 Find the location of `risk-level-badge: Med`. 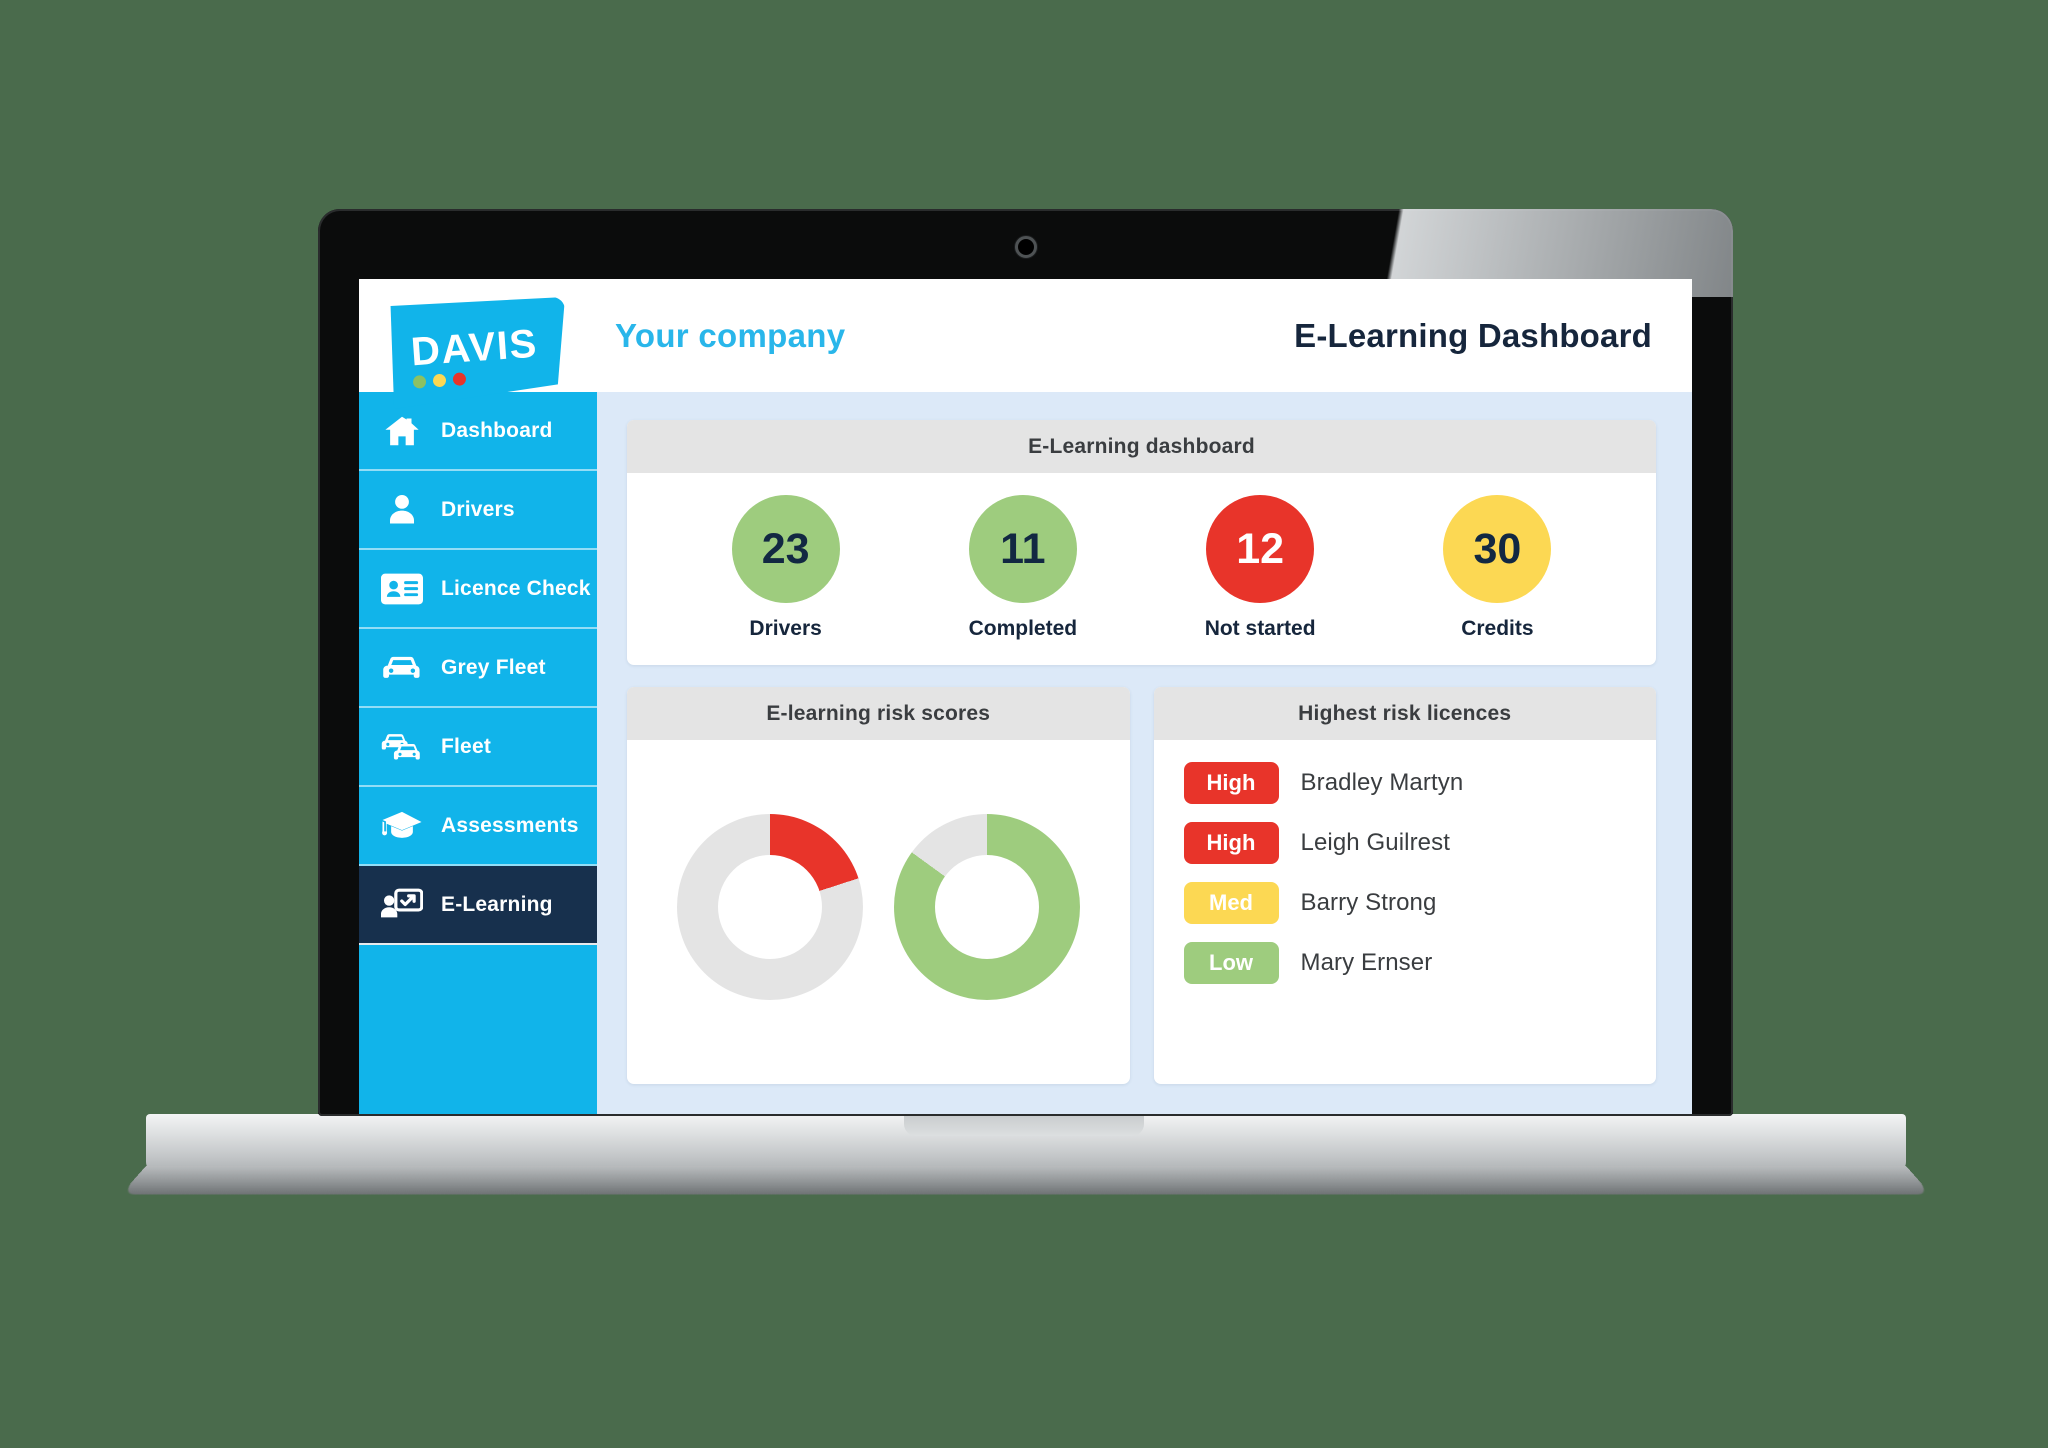

risk-level-badge: Med is located at coordinates (1231, 903).